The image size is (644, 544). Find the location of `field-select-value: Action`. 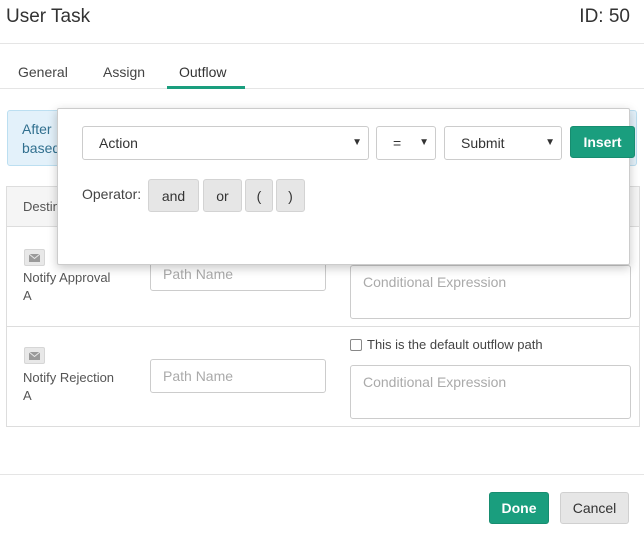

field-select-value: Action is located at coordinates (118, 143).